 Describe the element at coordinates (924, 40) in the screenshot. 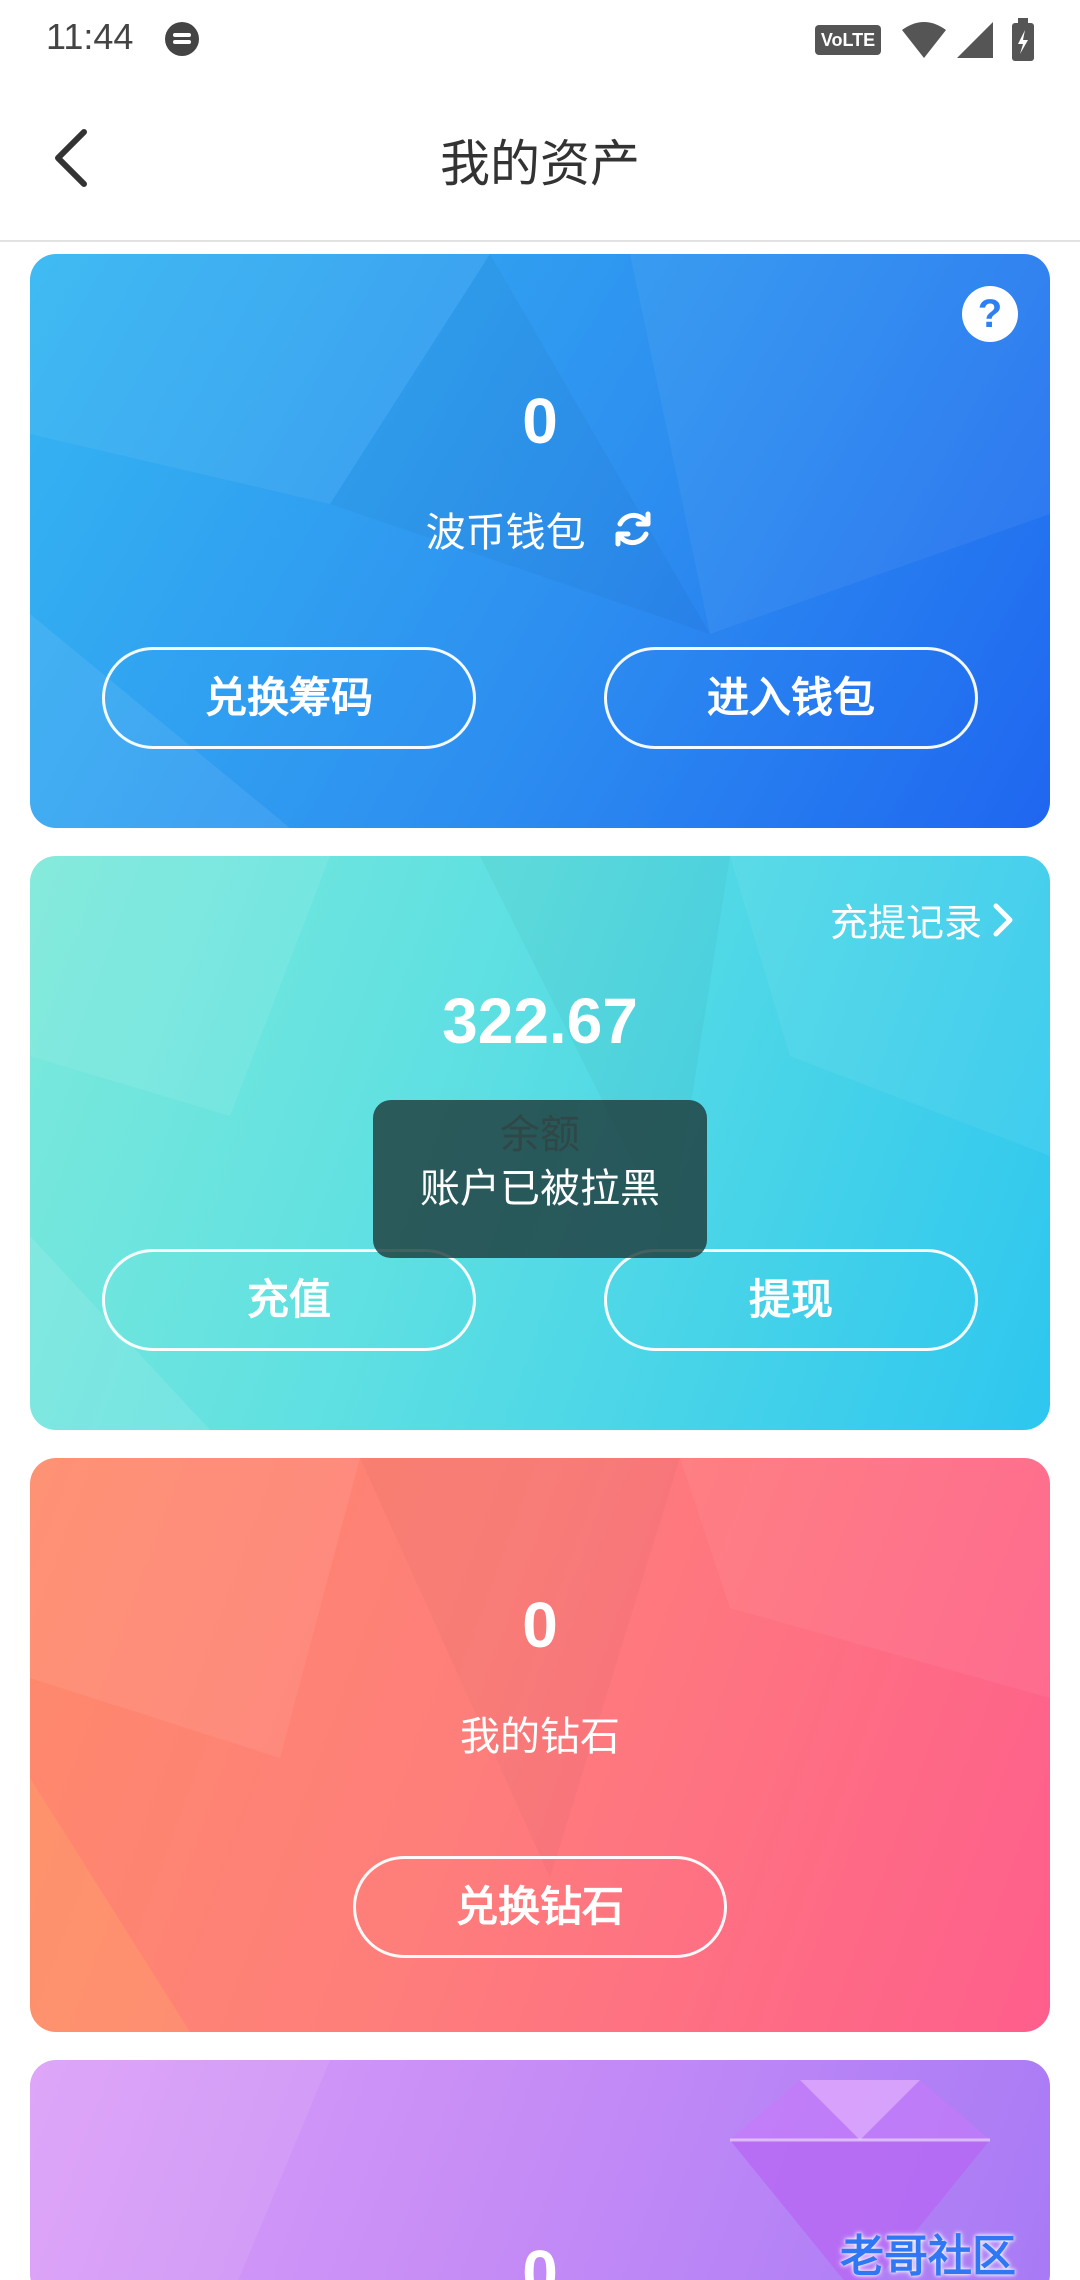

I see `wifi-icon` at that location.